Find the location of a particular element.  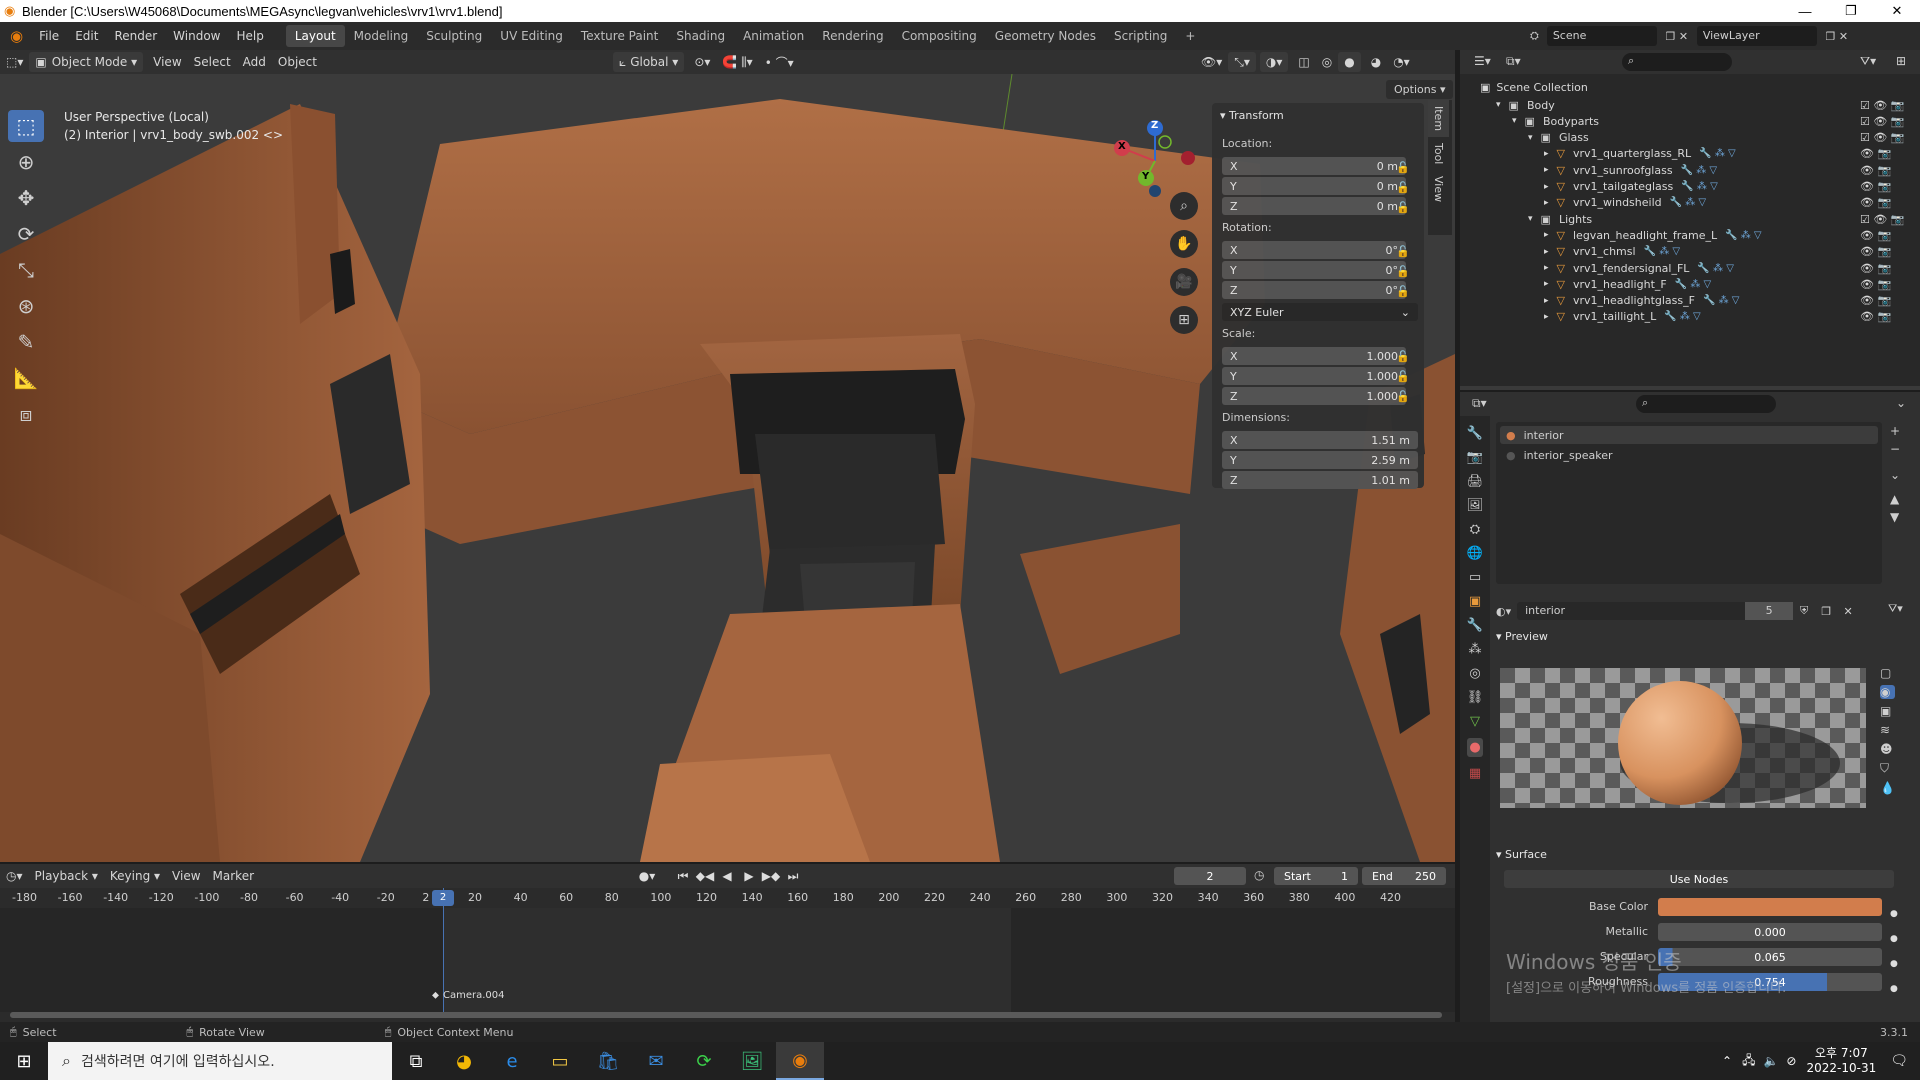

transform-tool-icon: ⊛ is located at coordinates (26, 306).